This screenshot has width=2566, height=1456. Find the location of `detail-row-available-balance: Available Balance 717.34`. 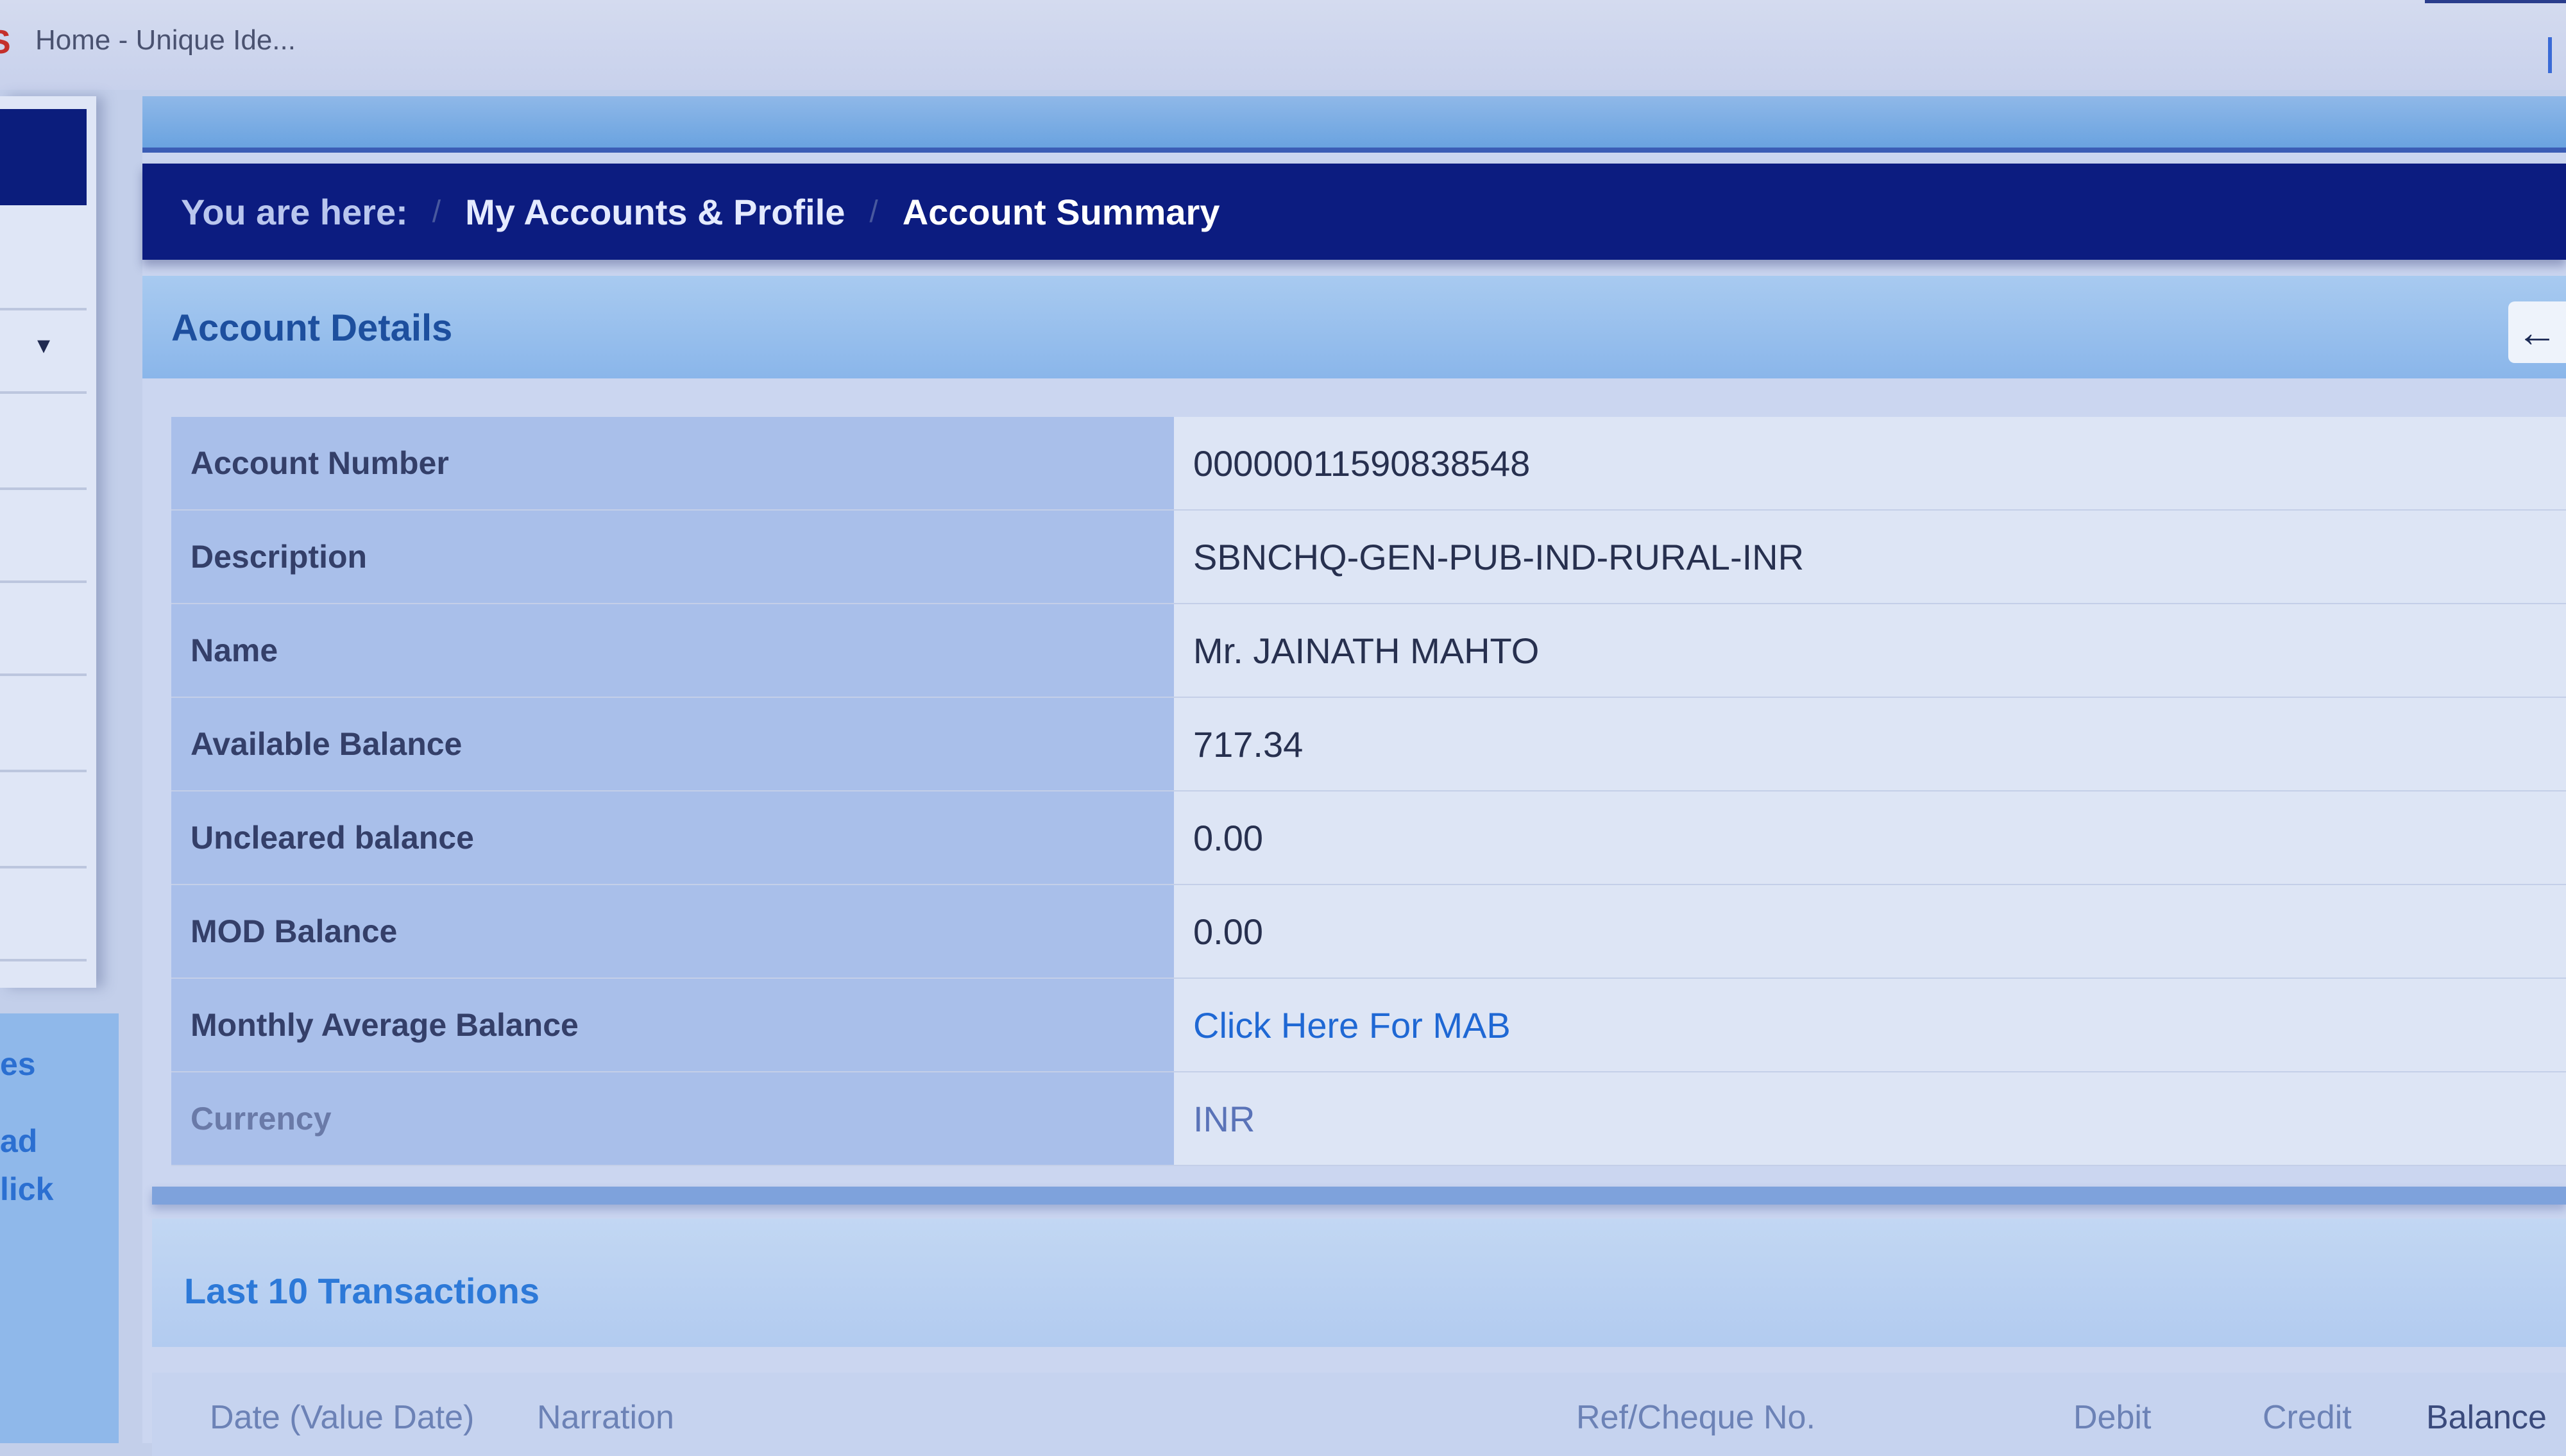

detail-row-available-balance: Available Balance 717.34 is located at coordinates (1368, 744).